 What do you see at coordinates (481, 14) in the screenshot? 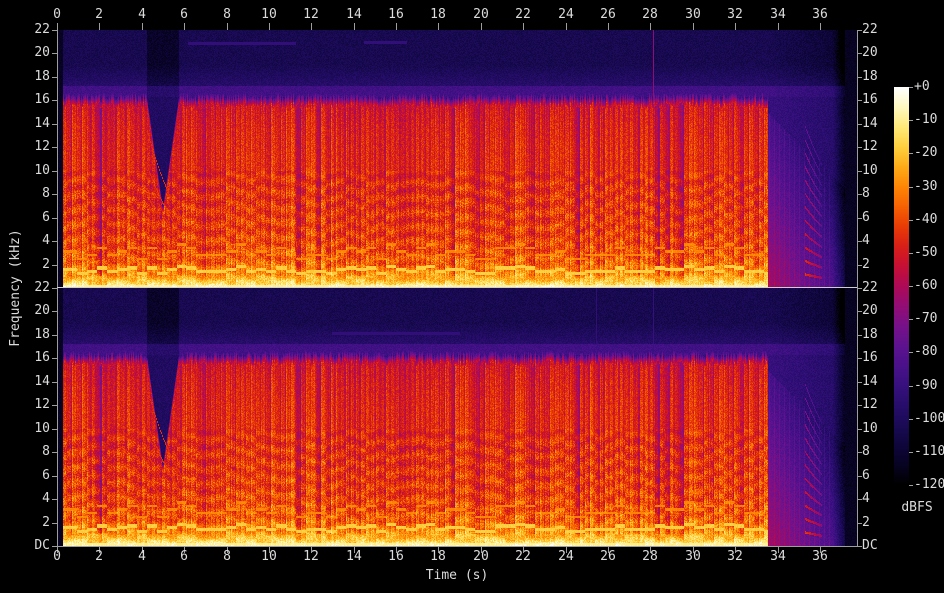
I see `x-tick-label-top: 20` at bounding box center [481, 14].